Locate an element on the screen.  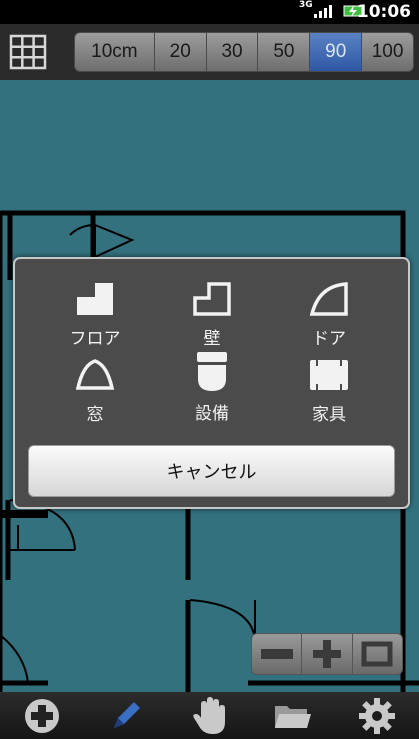
dialog-item-furniture: 家具 is located at coordinates (329, 390).